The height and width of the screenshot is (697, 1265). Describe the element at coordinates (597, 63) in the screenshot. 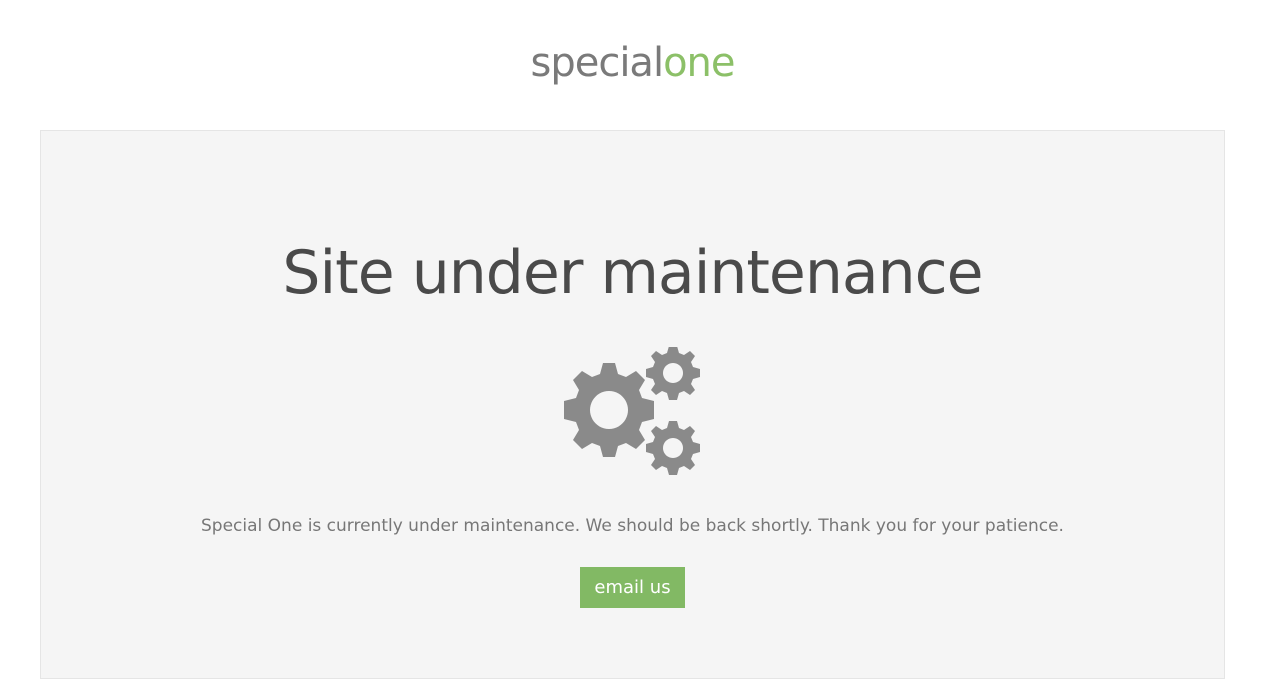

I see `logo-text-special: special` at that location.